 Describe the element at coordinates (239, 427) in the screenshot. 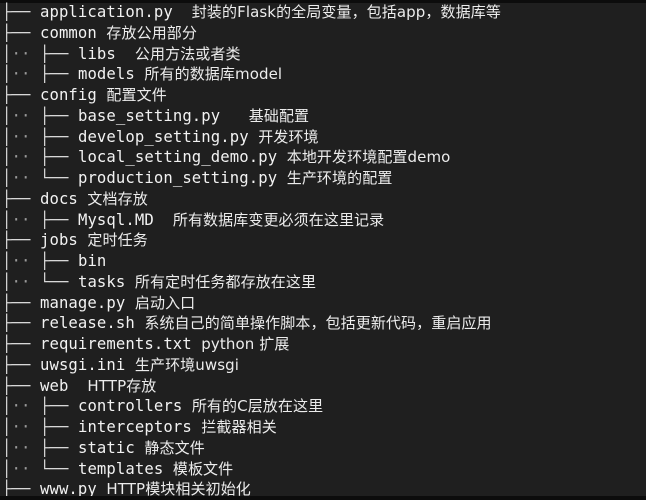

I see `file-description: 拦截器相关` at that location.